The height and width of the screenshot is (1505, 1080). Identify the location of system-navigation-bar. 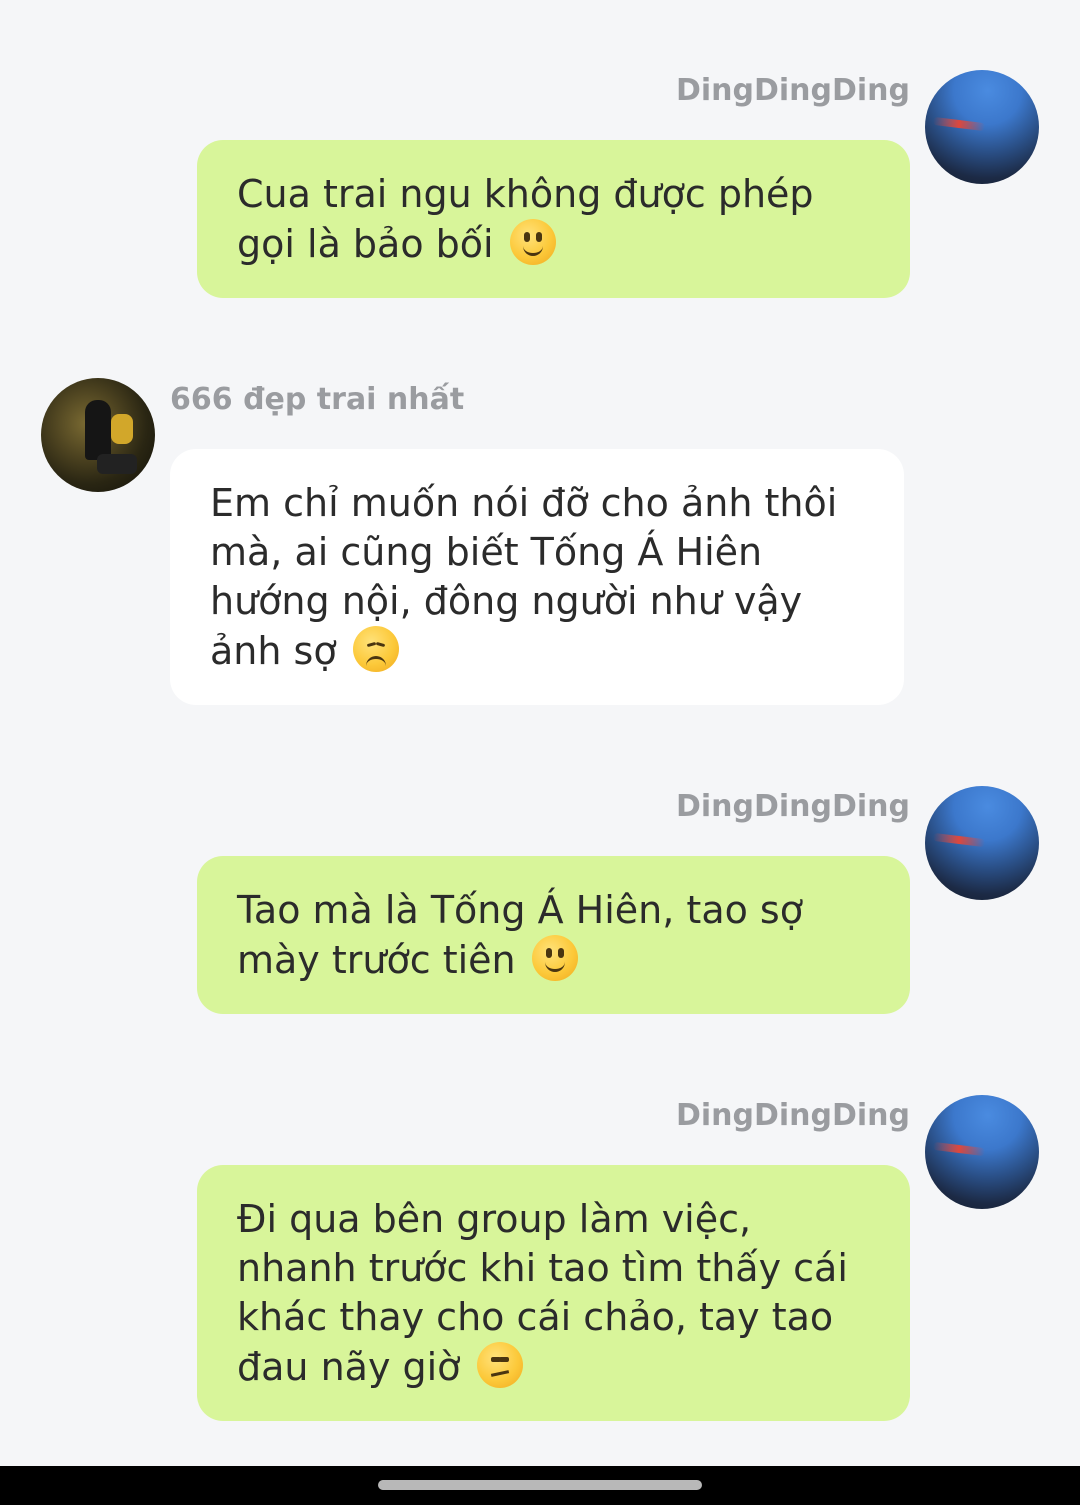
(540, 1485).